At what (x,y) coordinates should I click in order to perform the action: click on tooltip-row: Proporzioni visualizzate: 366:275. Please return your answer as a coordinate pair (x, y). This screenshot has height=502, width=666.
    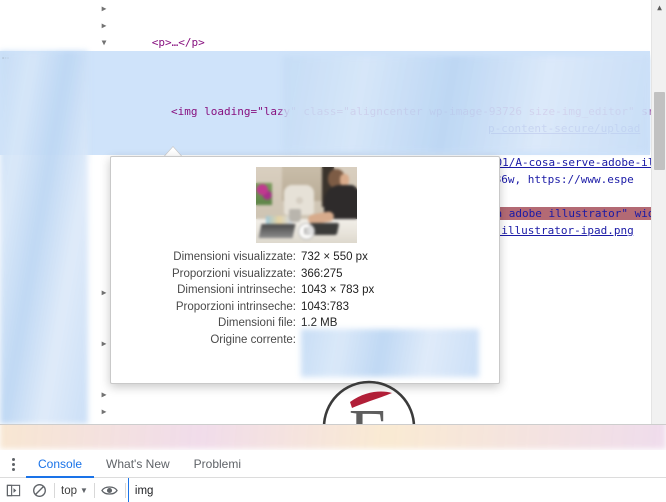
    Looking at the image, I should click on (305, 274).